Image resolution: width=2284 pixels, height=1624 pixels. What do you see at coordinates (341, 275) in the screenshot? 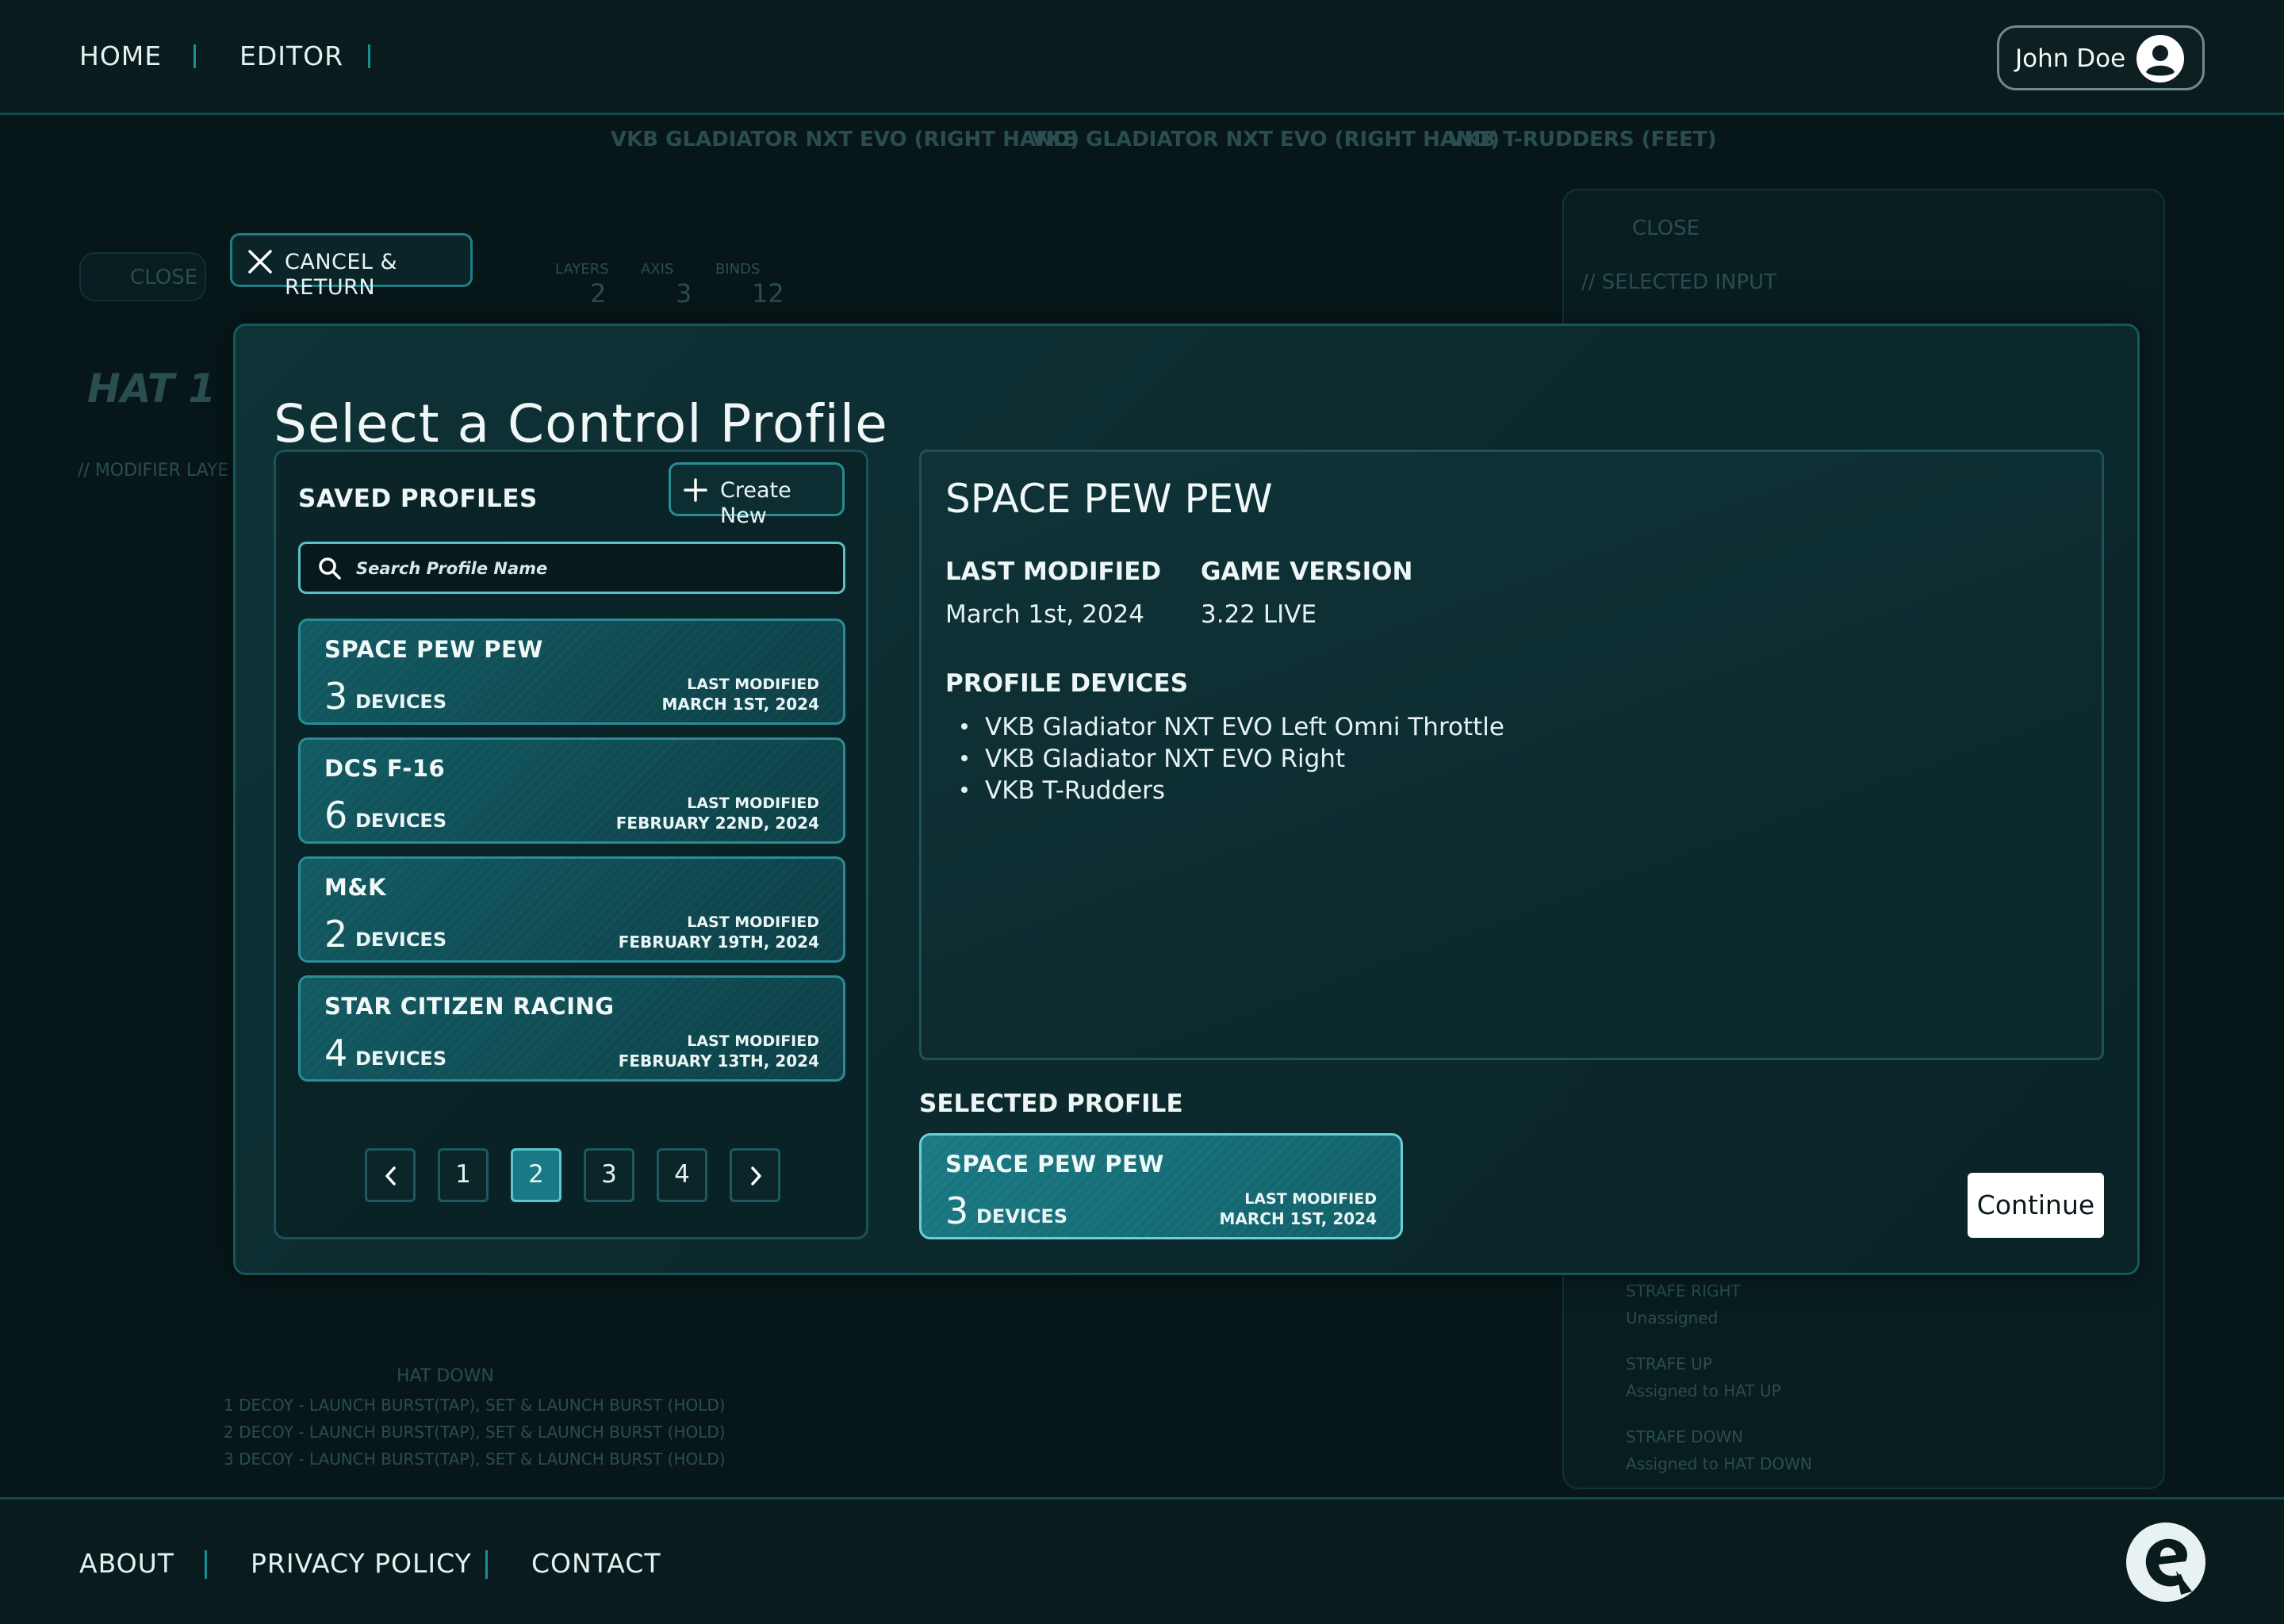
I see `cancel-return-label: CANCEL & RETURN` at bounding box center [341, 275].